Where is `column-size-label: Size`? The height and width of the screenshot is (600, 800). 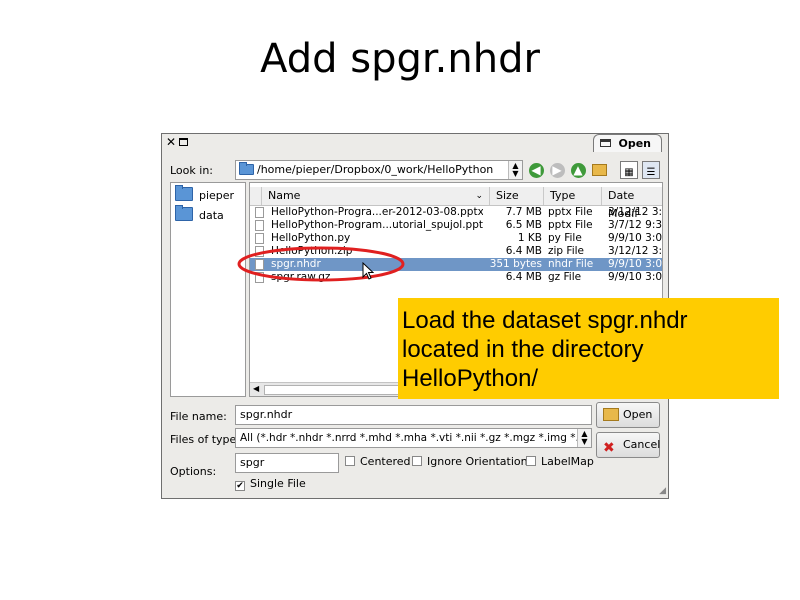 column-size-label: Size is located at coordinates (507, 195).